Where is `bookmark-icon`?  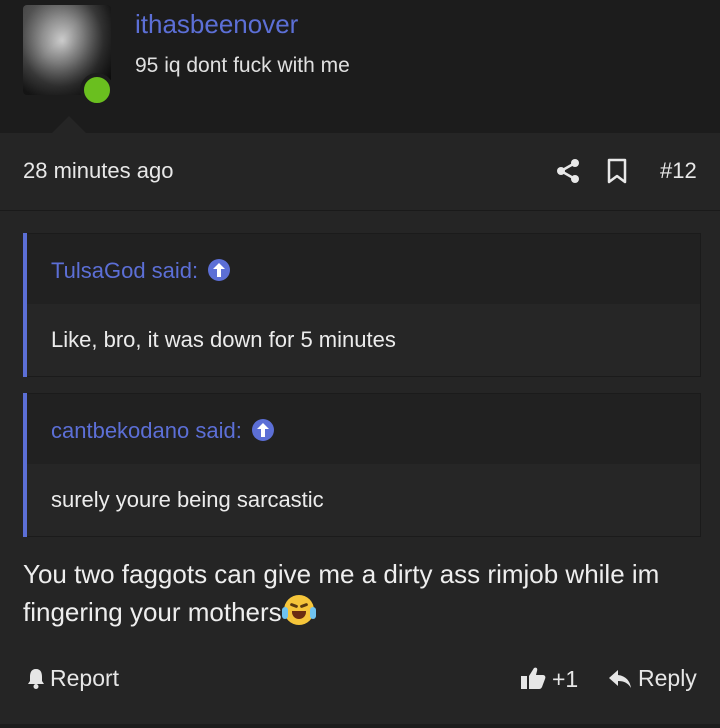 bookmark-icon is located at coordinates (617, 171).